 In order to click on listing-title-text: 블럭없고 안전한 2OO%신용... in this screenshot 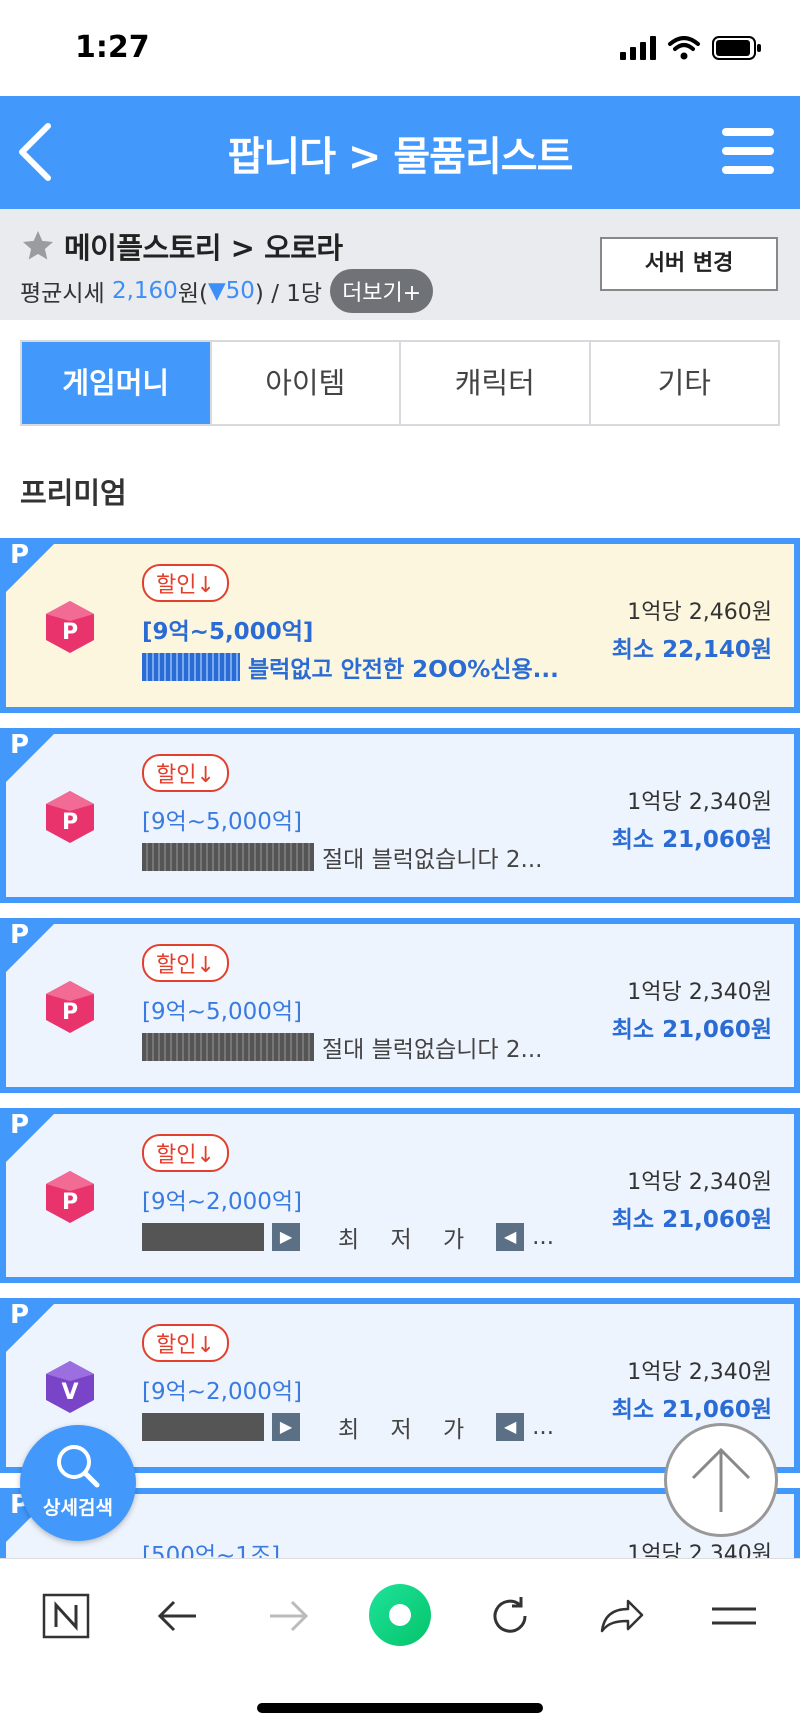, I will do `click(403, 670)`.